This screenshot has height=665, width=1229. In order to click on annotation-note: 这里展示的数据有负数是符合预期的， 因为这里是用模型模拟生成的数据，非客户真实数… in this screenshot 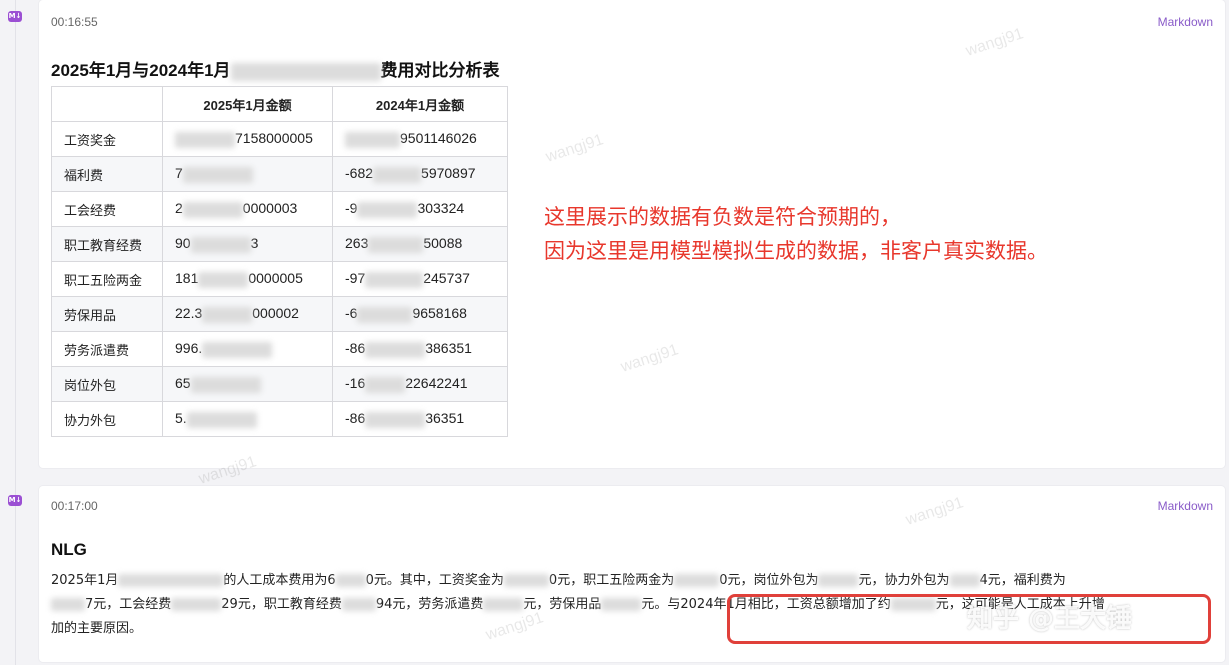, I will do `click(796, 234)`.